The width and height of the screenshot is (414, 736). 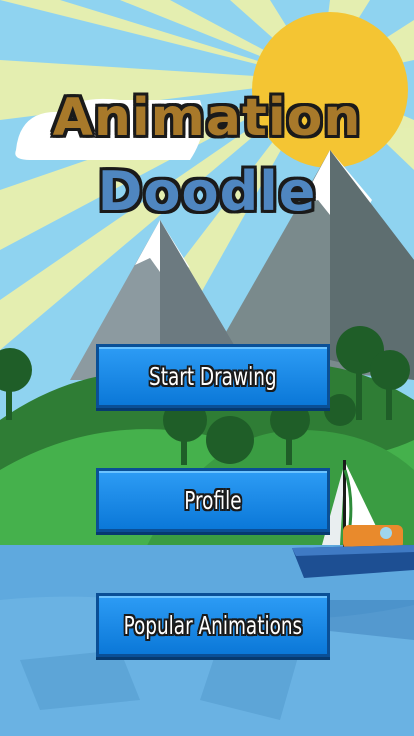 What do you see at coordinates (207, 191) in the screenshot?
I see `game-title-line2: Doodle` at bounding box center [207, 191].